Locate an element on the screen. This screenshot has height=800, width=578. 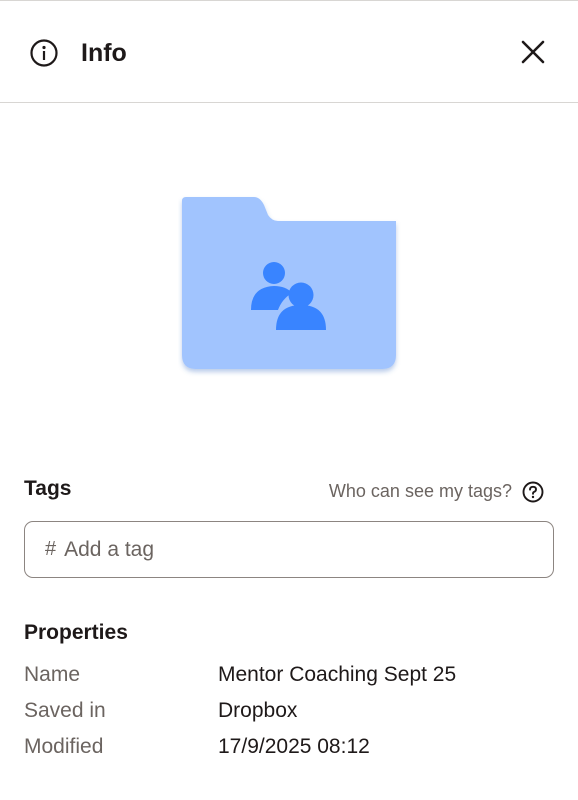
panel-title: Info is located at coordinates (104, 53).